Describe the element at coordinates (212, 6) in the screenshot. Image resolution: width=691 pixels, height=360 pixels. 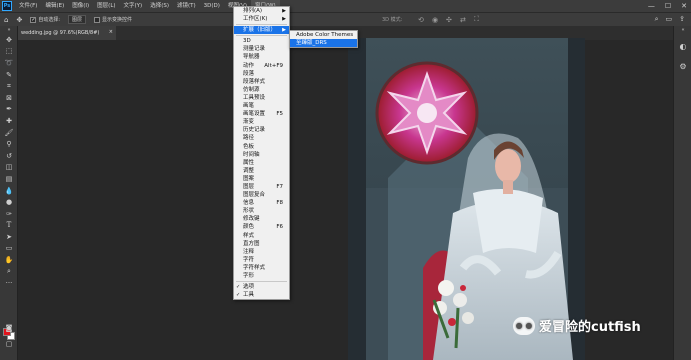
I see `menu-7: 3D(D)` at that location.